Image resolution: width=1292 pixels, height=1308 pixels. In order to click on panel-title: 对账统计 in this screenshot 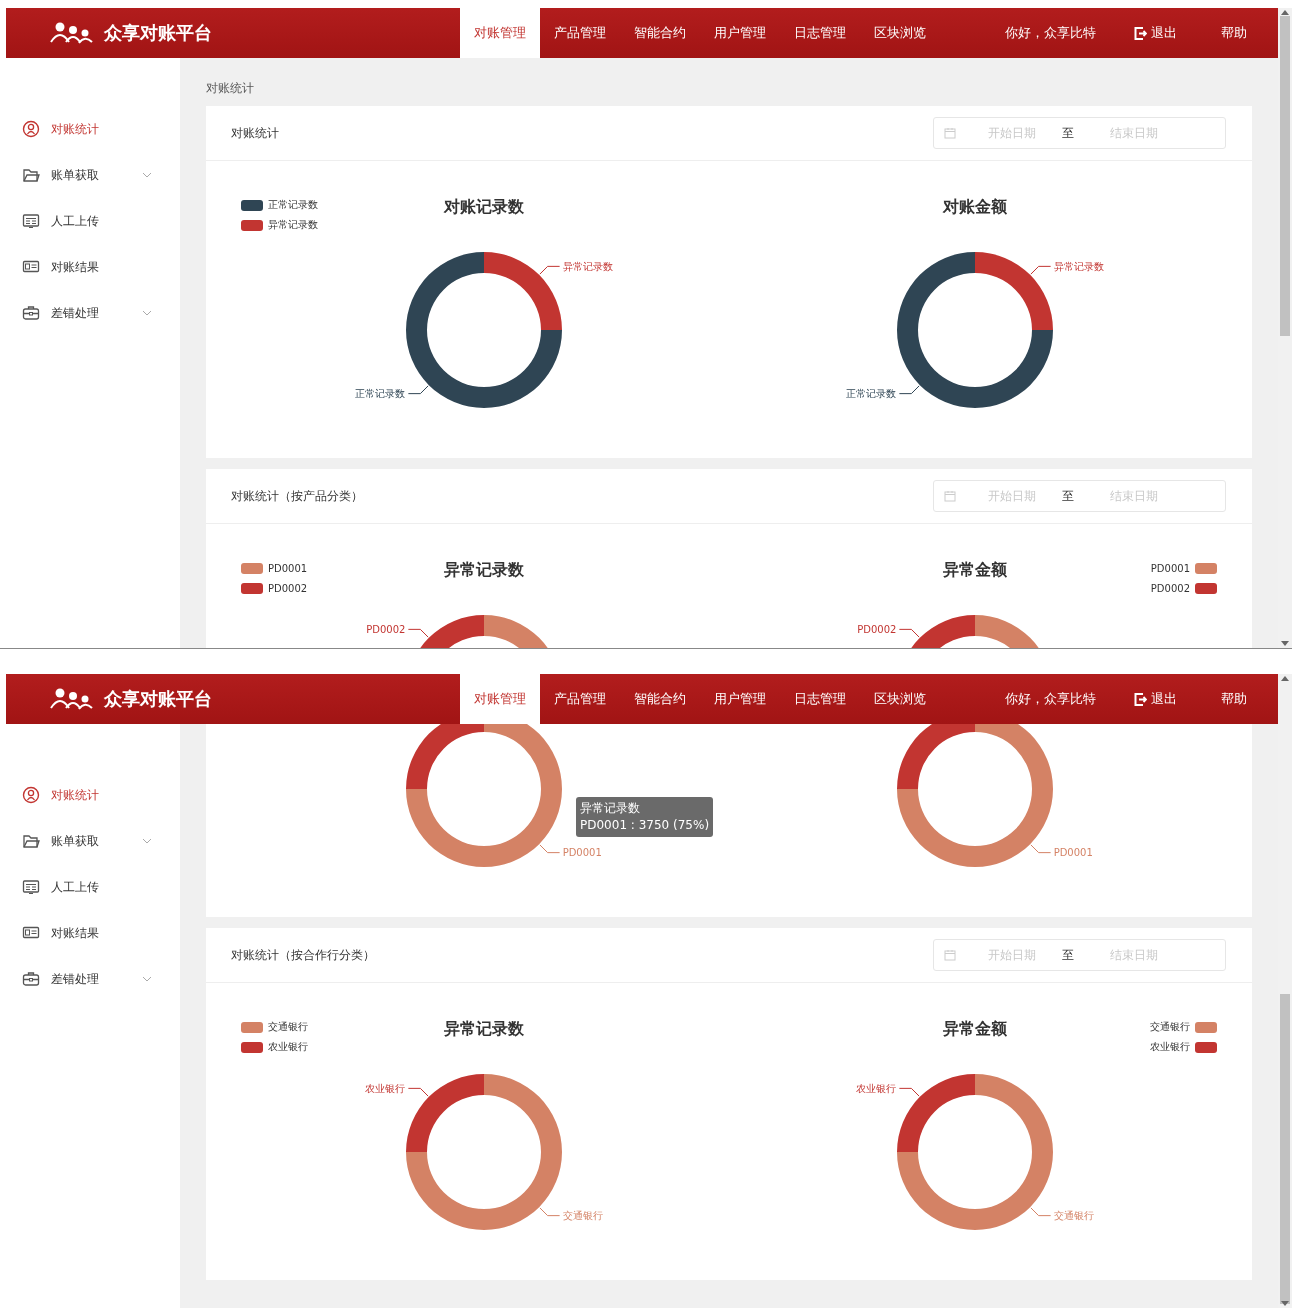, I will do `click(255, 133)`.